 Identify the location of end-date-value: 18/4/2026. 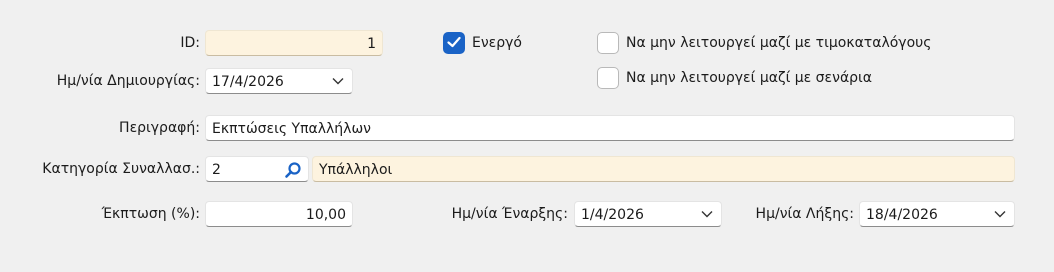
(902, 215).